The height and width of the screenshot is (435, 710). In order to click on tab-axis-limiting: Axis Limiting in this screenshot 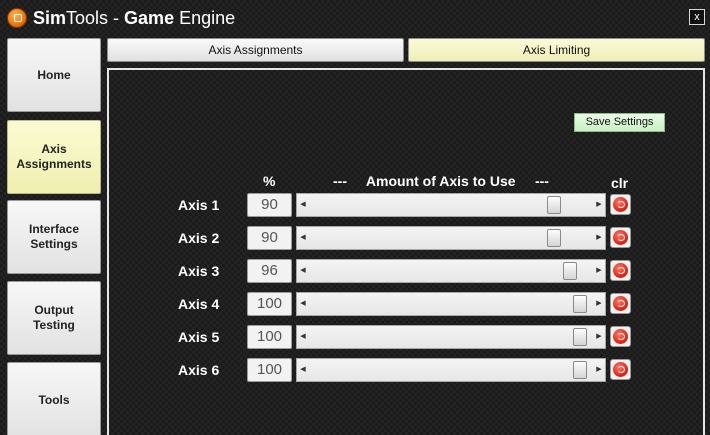, I will do `click(556, 50)`.